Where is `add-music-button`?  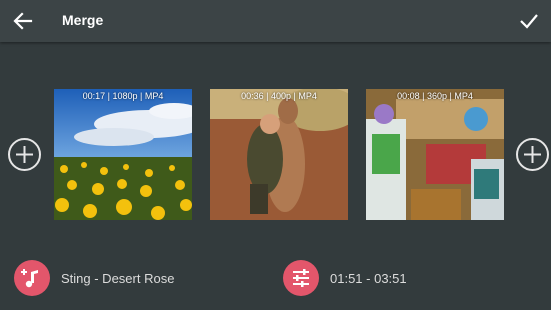
add-music-button is located at coordinates (32, 278).